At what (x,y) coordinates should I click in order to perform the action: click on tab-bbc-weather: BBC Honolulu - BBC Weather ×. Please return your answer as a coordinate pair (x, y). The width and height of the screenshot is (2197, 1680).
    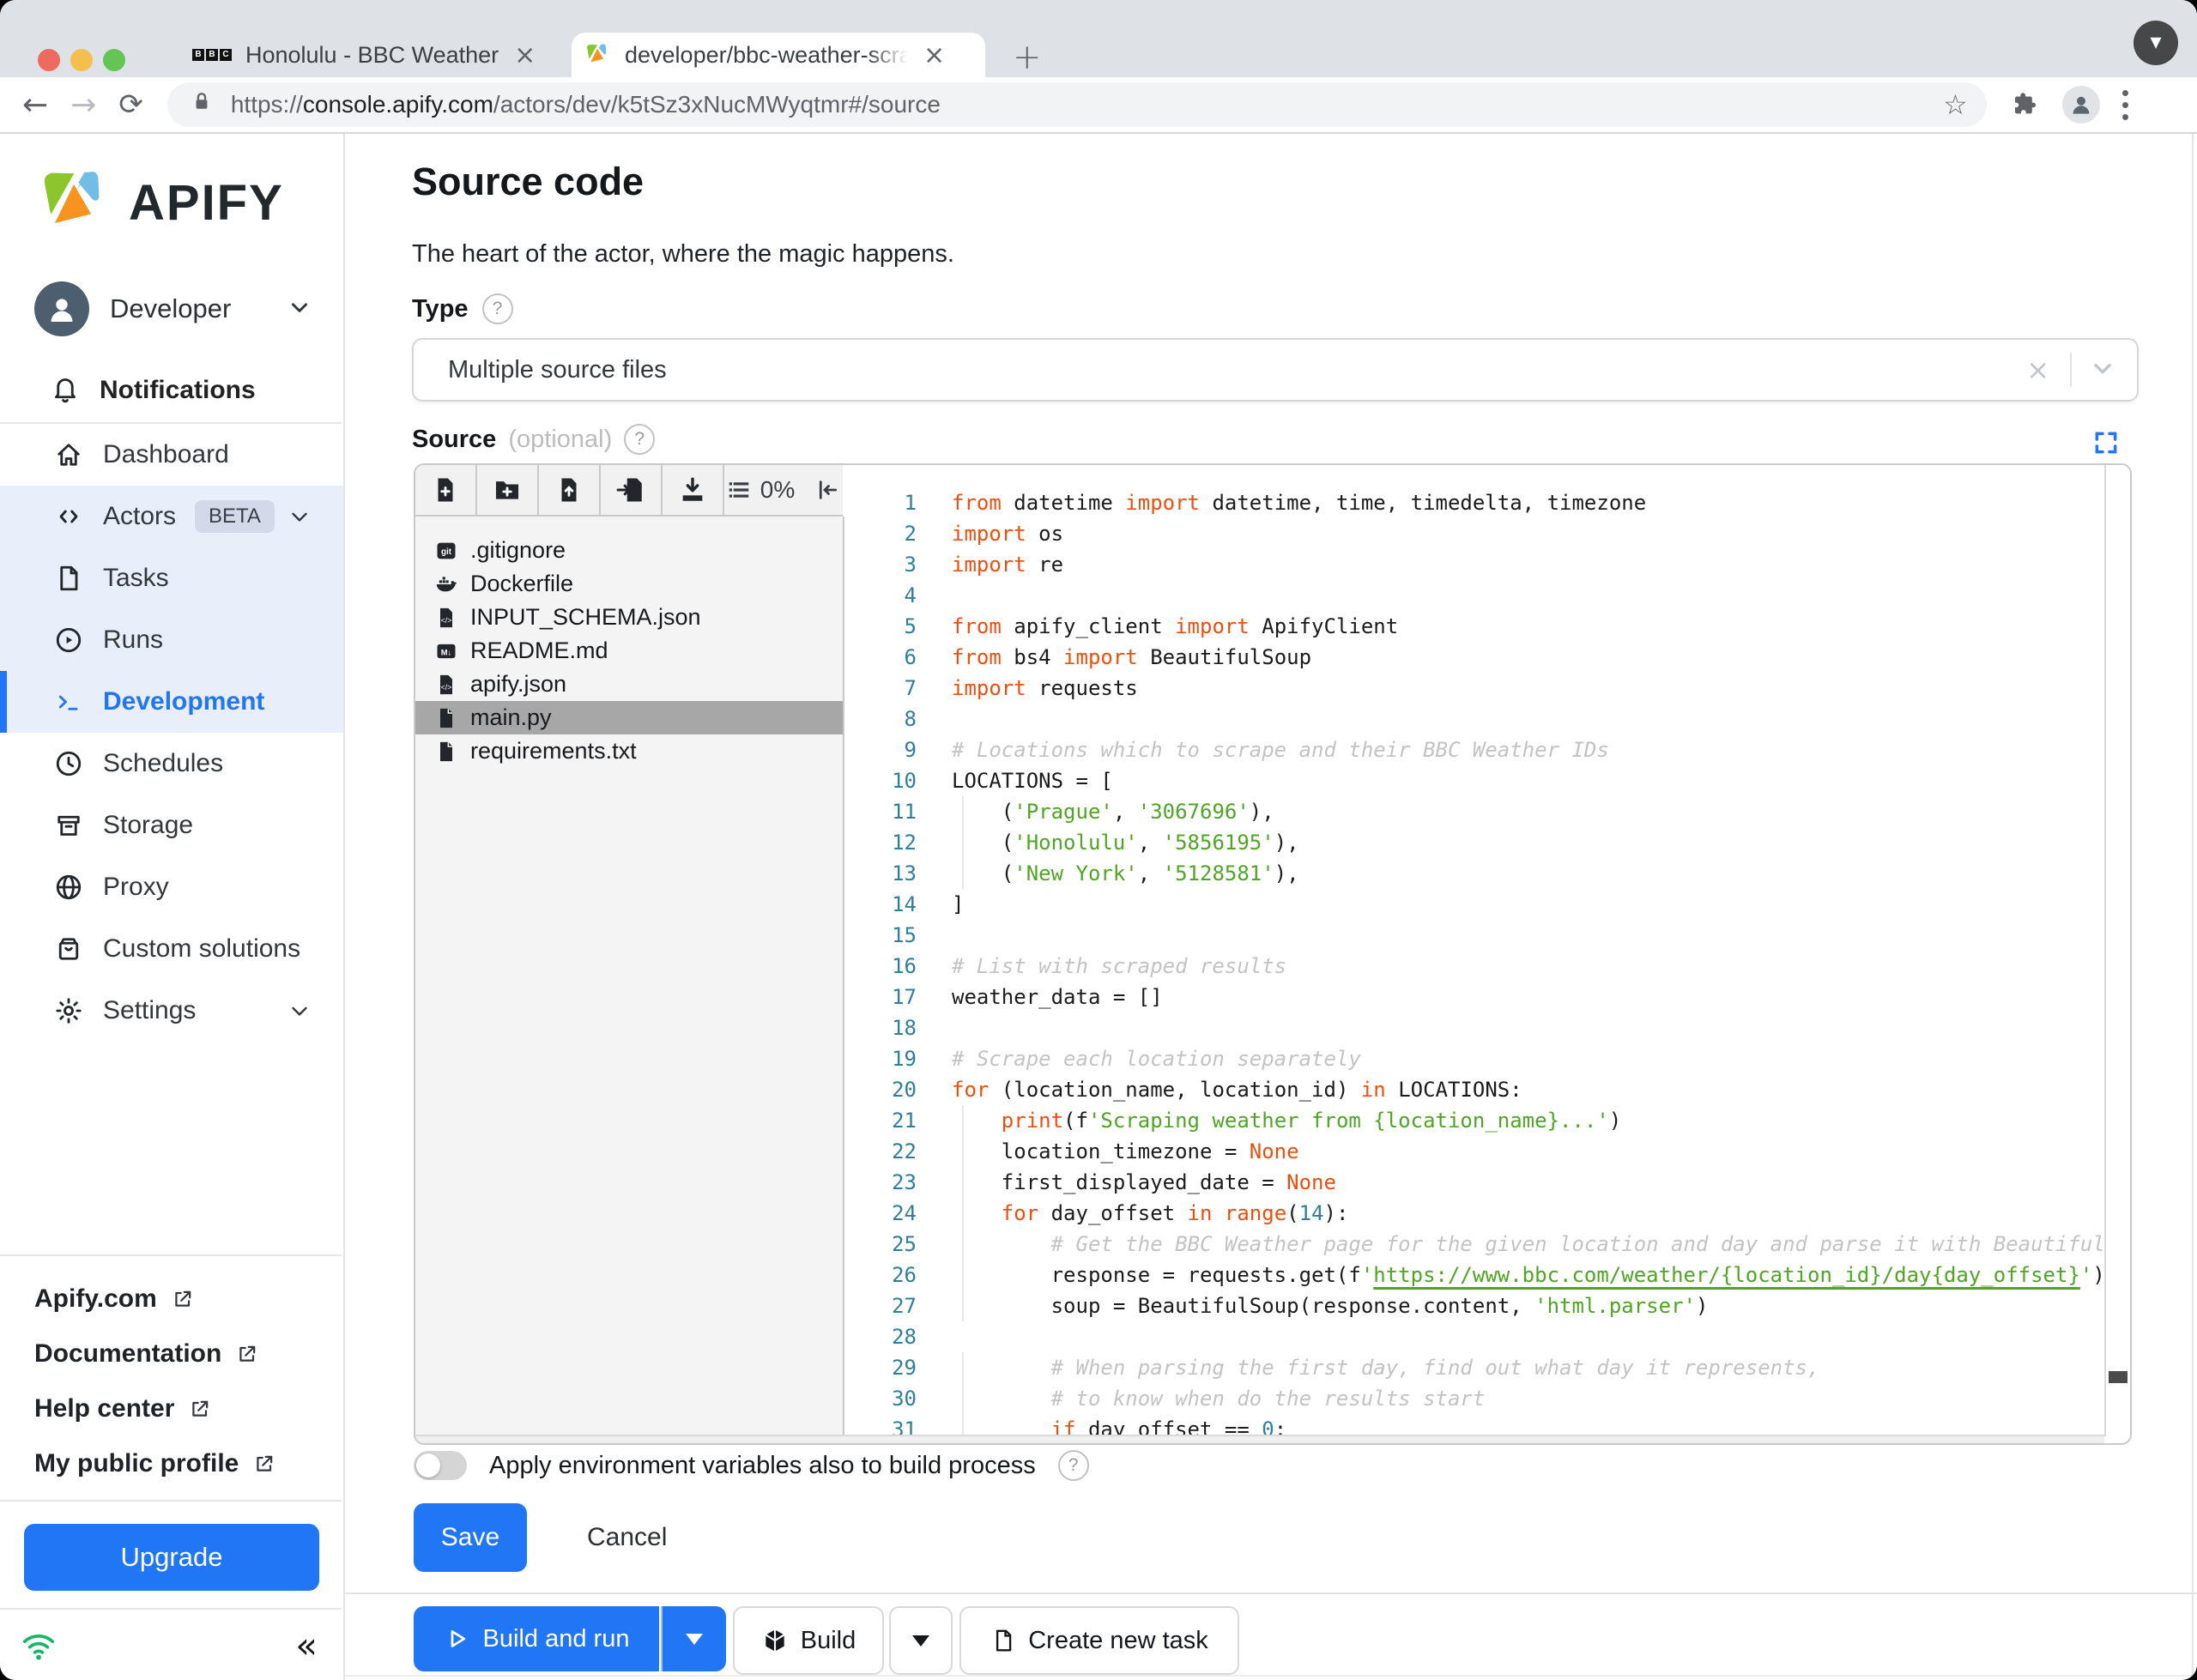
    Looking at the image, I should click on (373, 55).